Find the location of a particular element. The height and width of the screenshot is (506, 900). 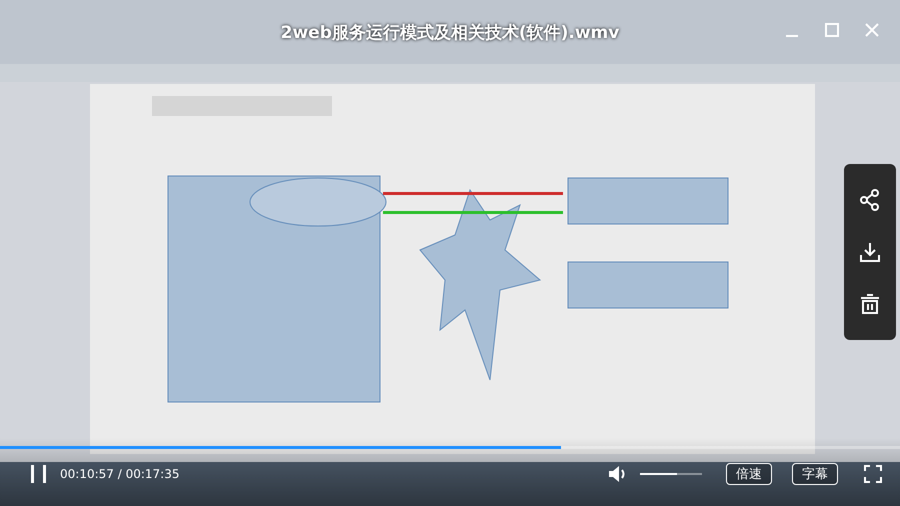

playback-time: 00:10:57 / 00:17:35 is located at coordinates (120, 474).